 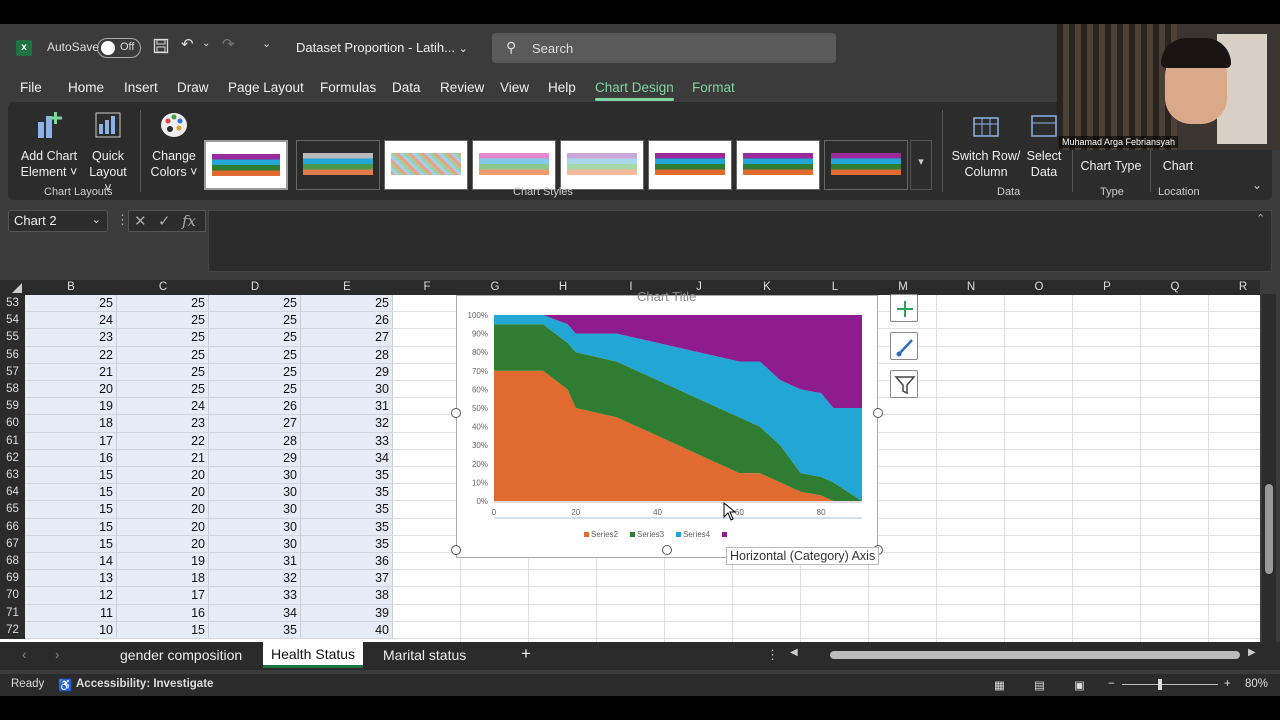 What do you see at coordinates (255, 407) in the screenshot?
I see `table-cell: 26` at bounding box center [255, 407].